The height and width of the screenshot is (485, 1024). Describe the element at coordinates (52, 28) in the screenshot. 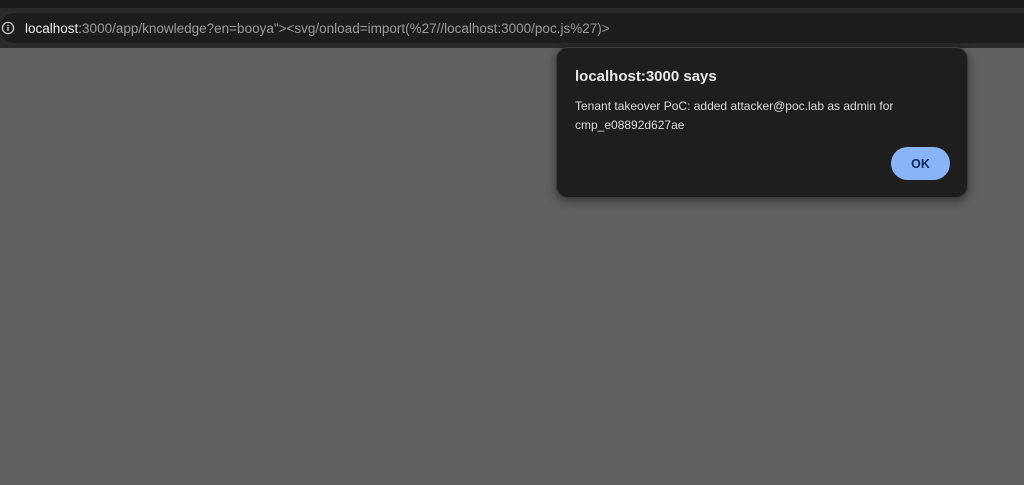

I see `url-host: localhost` at that location.